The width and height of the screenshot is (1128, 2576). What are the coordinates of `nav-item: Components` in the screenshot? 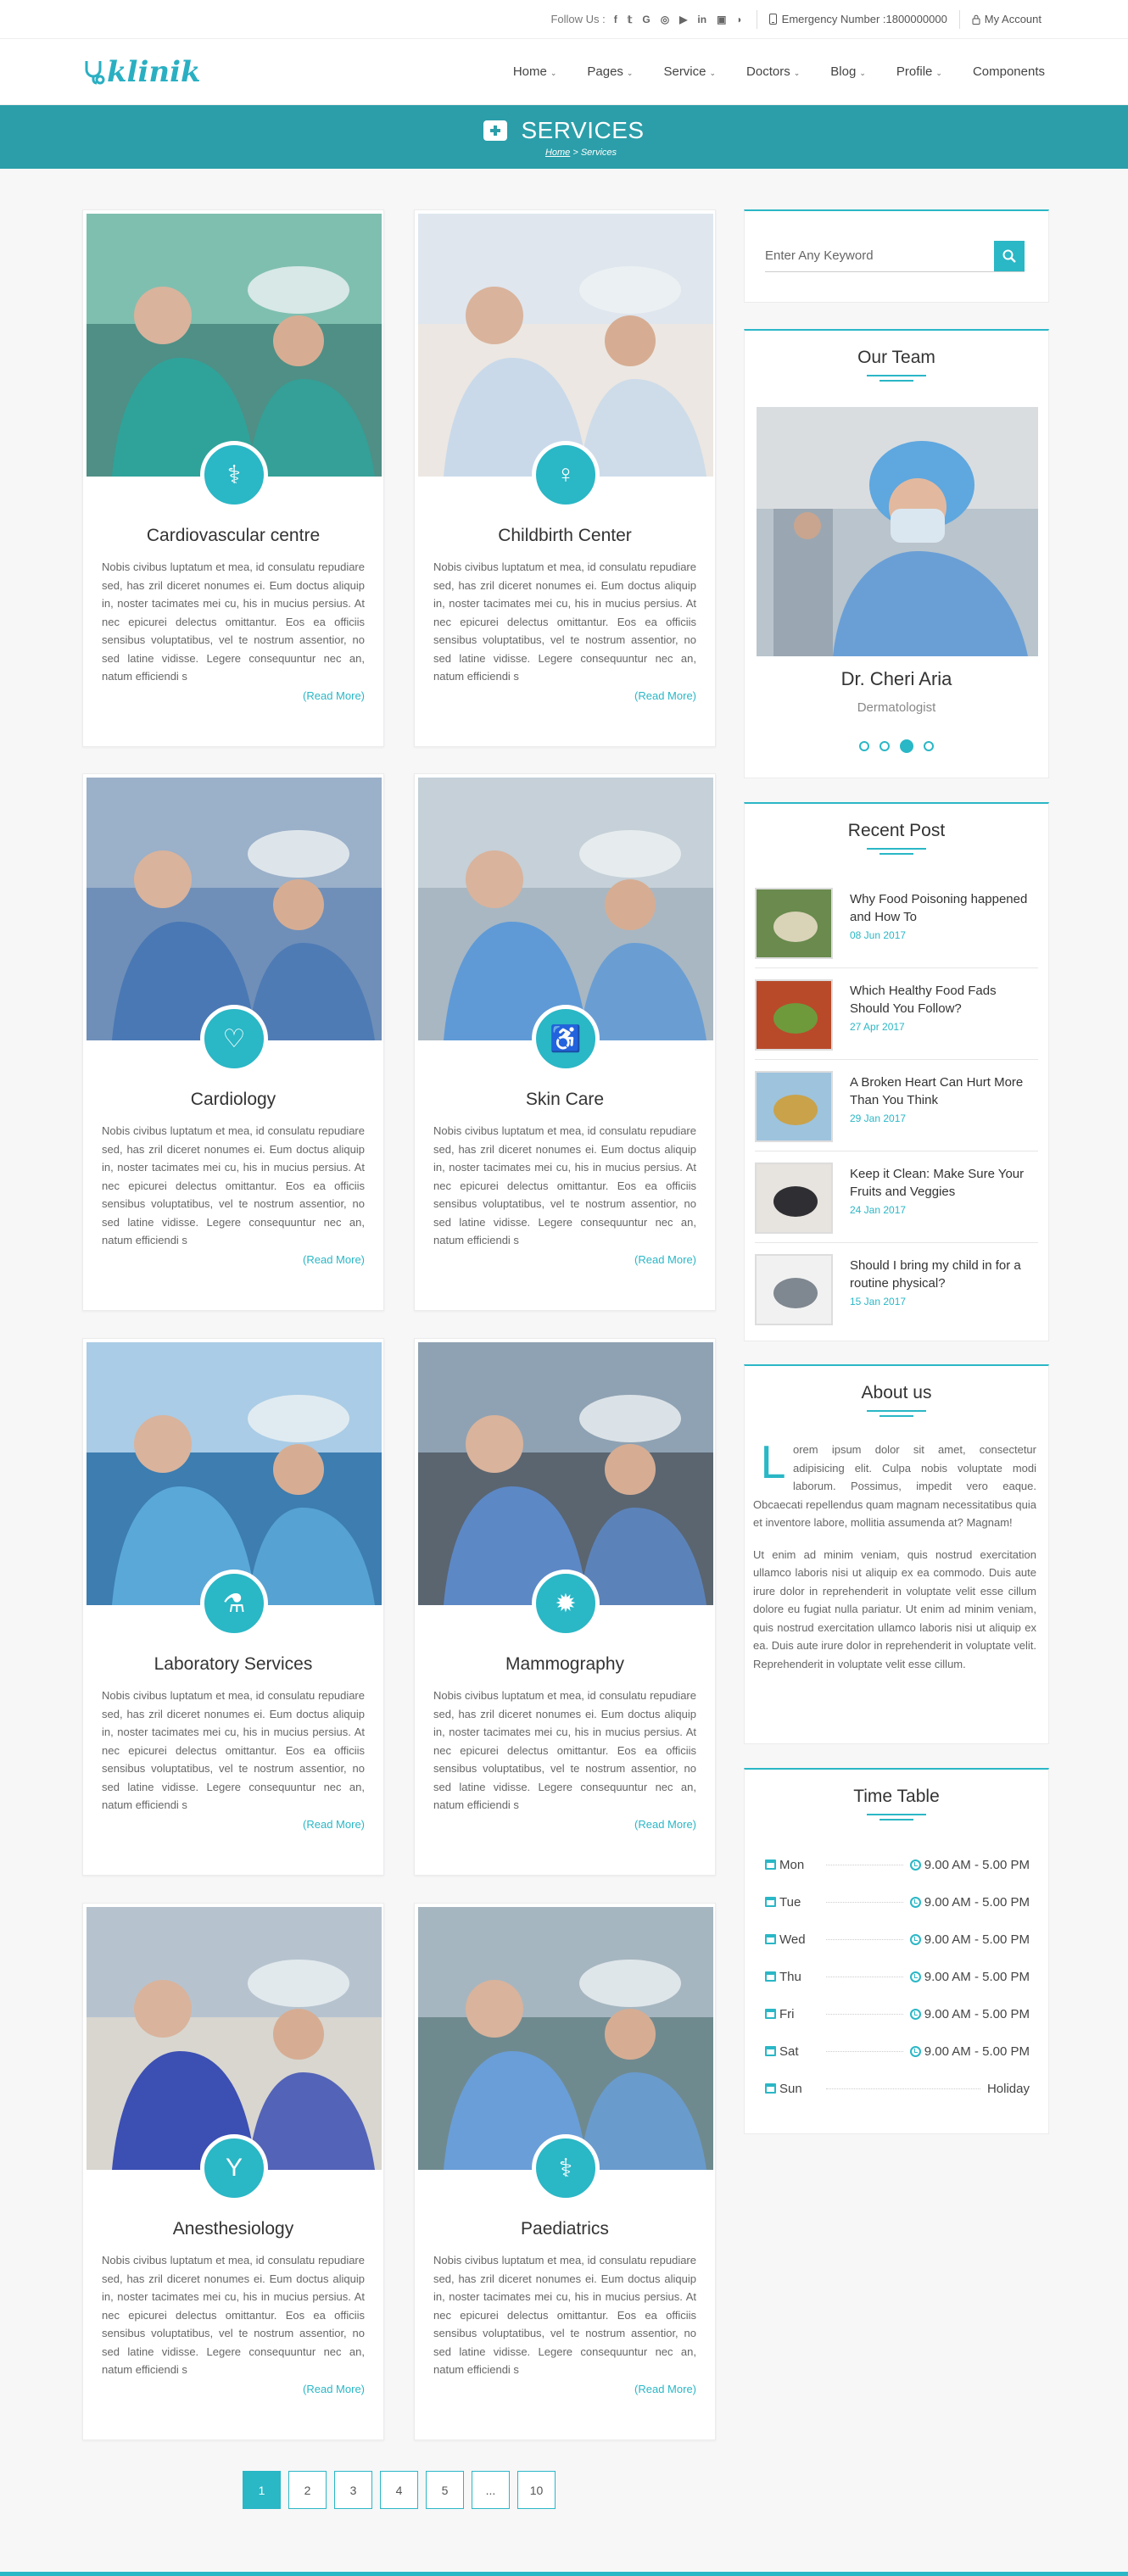 It's located at (1009, 71).